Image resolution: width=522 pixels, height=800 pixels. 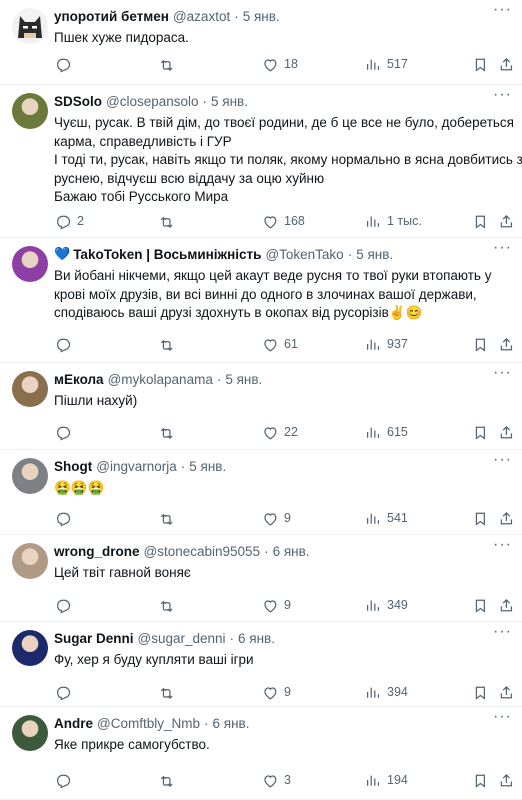 What do you see at coordinates (261, 492) in the screenshot?
I see `reply-tweet: Shogt @ingvarnorja · 5 янв. 🤮🤮🤮 ··· 9 541` at bounding box center [261, 492].